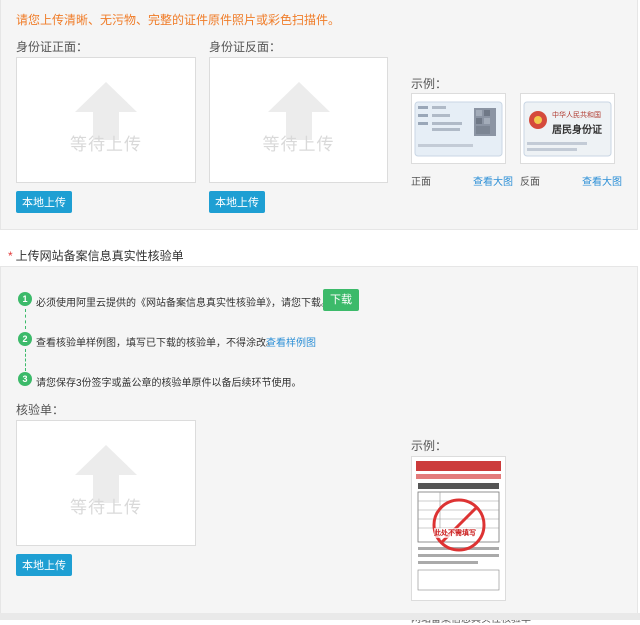 This screenshot has width=640, height=625. What do you see at coordinates (341, 300) in the screenshot?
I see `download-button: 下载` at bounding box center [341, 300].